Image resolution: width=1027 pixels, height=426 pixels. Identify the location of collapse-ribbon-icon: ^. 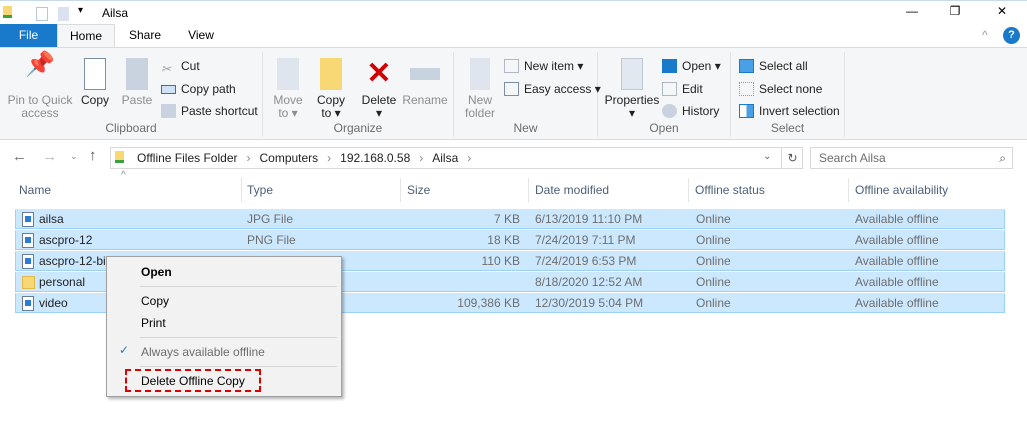
(985, 35).